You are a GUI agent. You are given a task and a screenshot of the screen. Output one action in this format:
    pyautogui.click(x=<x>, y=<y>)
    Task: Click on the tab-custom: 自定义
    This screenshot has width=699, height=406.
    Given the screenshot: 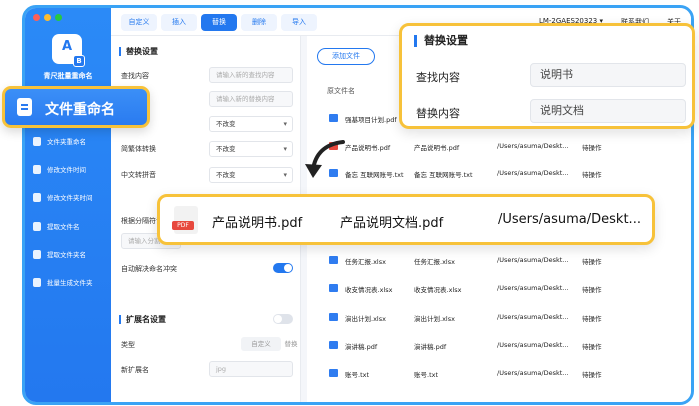 What is the action you would take?
    pyautogui.click(x=139, y=22)
    